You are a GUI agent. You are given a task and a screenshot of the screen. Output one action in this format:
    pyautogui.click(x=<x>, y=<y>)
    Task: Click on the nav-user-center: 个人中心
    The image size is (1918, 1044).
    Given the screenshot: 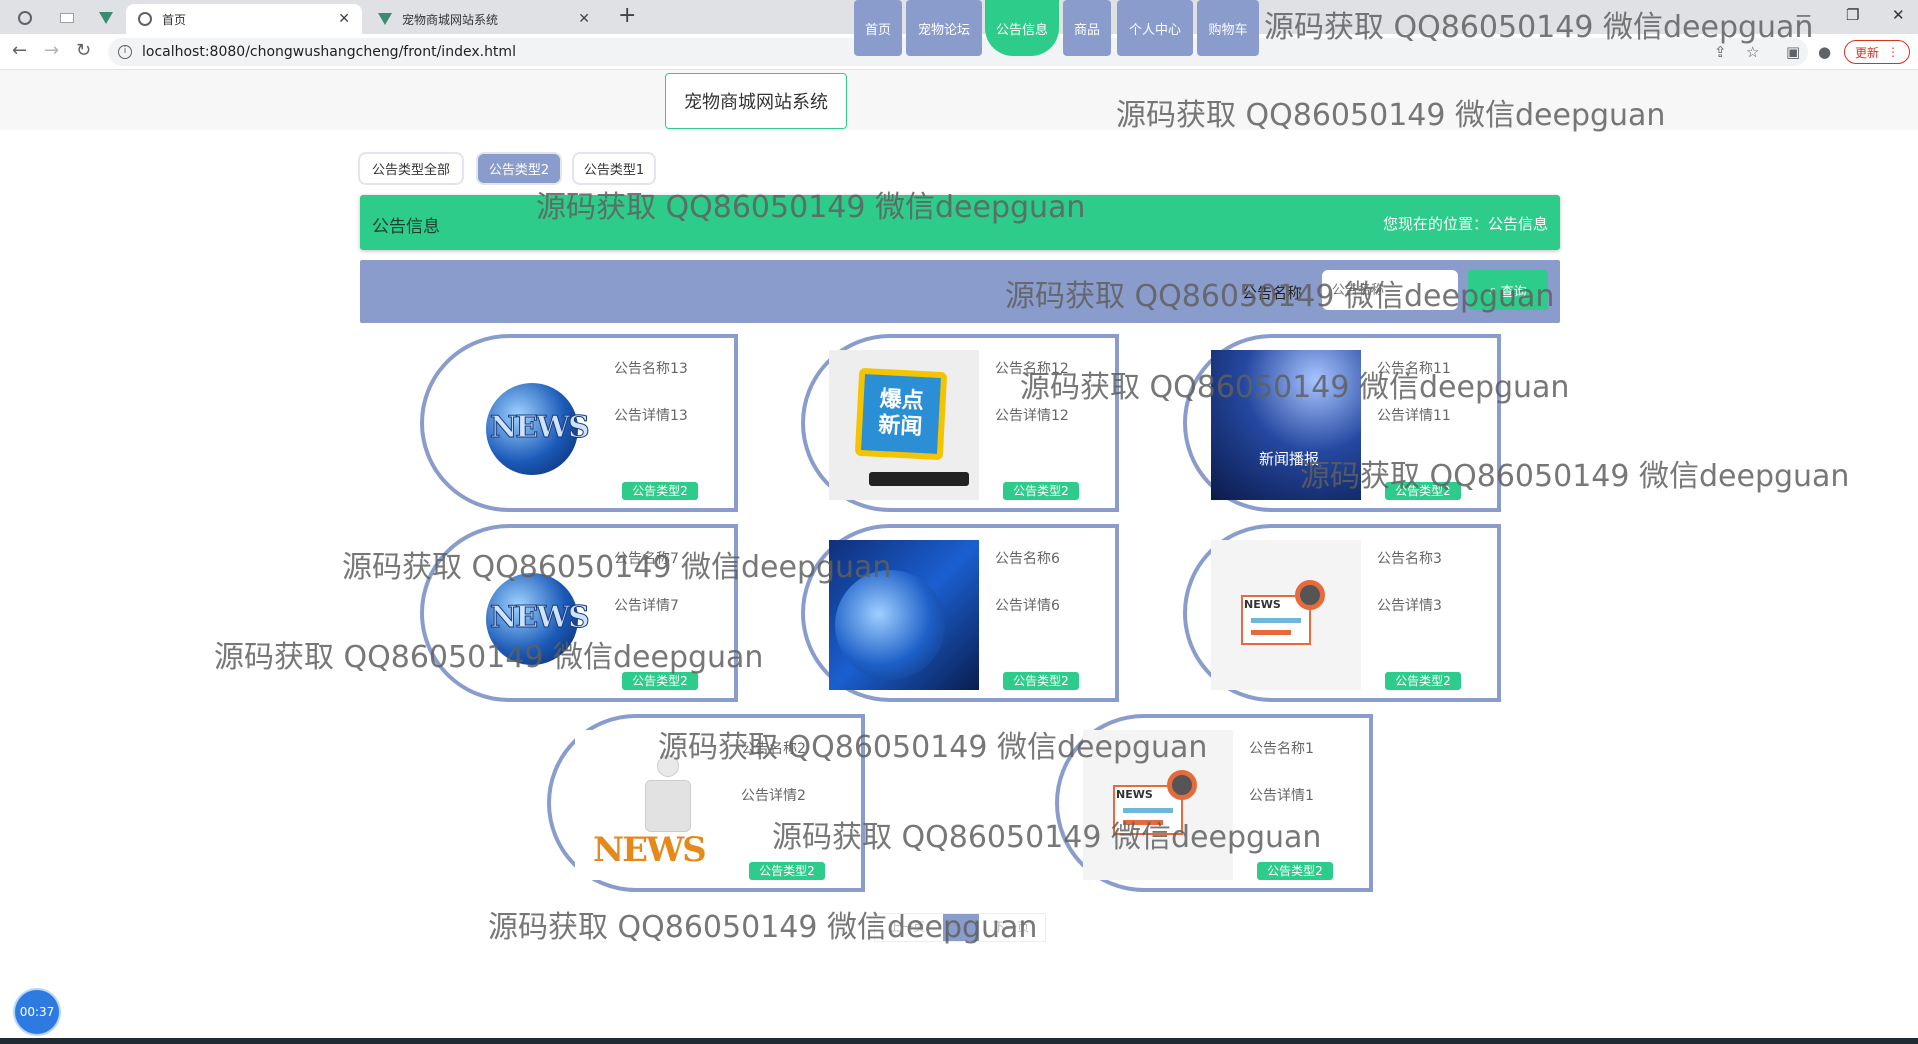 What is the action you would take?
    pyautogui.click(x=1155, y=28)
    